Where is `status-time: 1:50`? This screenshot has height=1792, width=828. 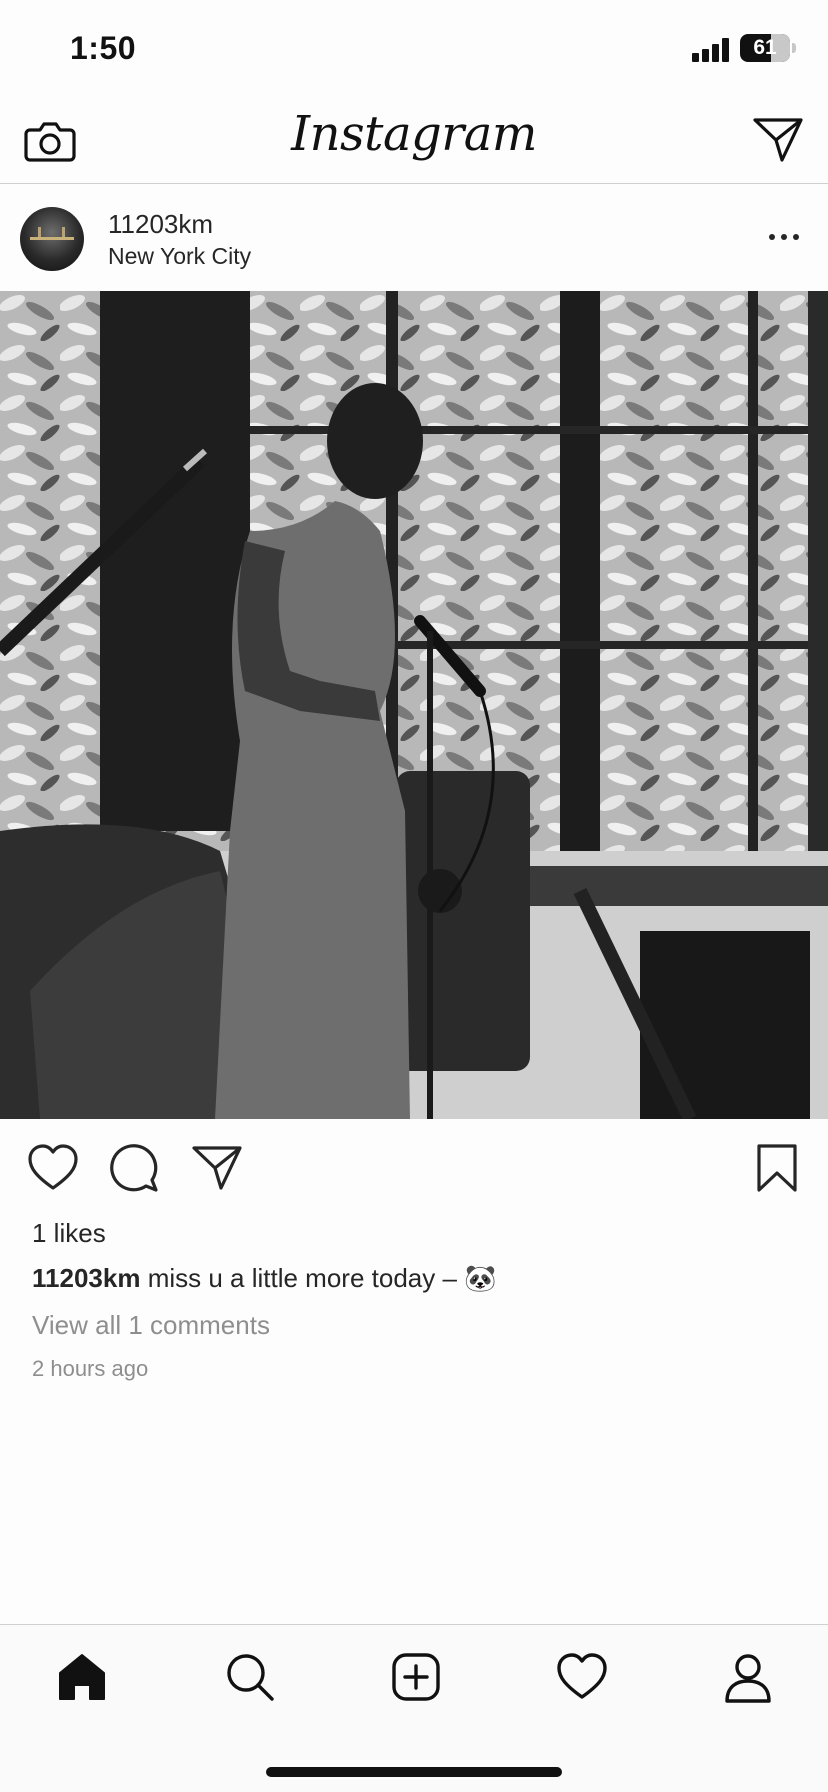
status-time: 1:50 is located at coordinates (103, 48).